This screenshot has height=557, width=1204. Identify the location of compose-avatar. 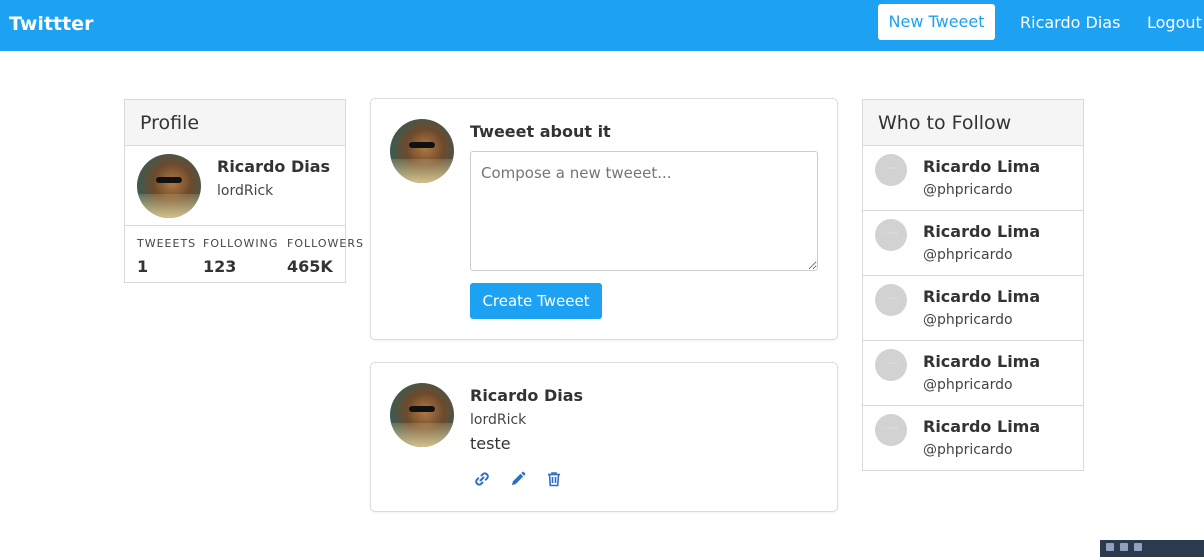
(422, 151).